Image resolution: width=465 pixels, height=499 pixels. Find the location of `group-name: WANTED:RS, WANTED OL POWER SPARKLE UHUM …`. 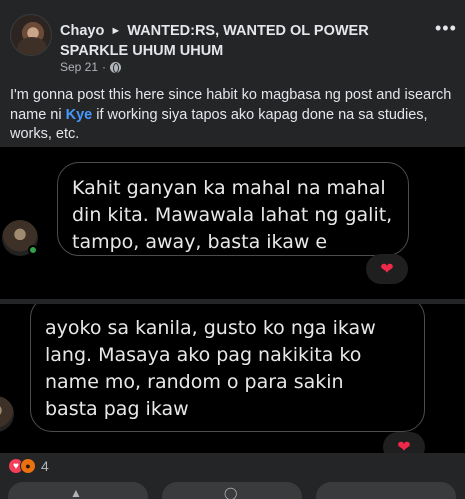

group-name: WANTED:RS, WANTED OL POWER SPARKLE UHUM … is located at coordinates (214, 41).